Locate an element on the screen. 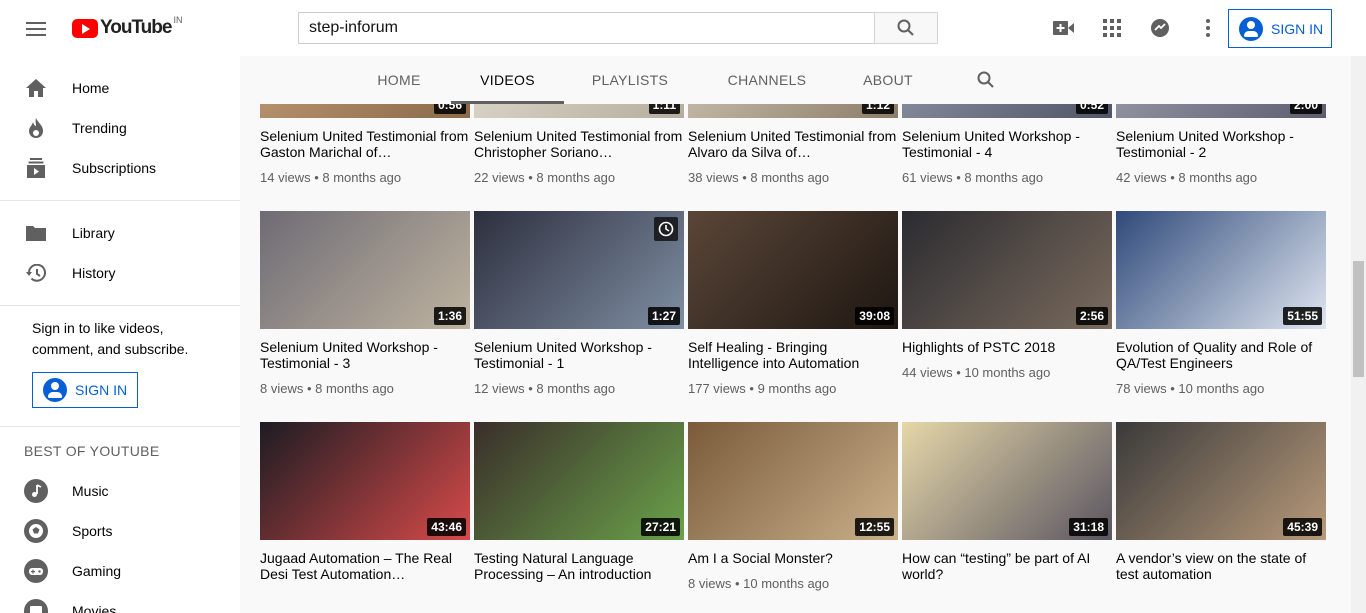 This screenshot has width=1366, height=613. folder-icon is located at coordinates (36, 233).